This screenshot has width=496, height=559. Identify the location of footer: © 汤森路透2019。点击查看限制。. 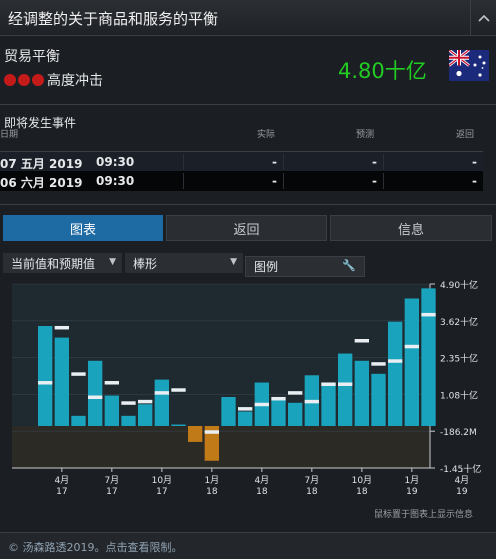
(248, 545).